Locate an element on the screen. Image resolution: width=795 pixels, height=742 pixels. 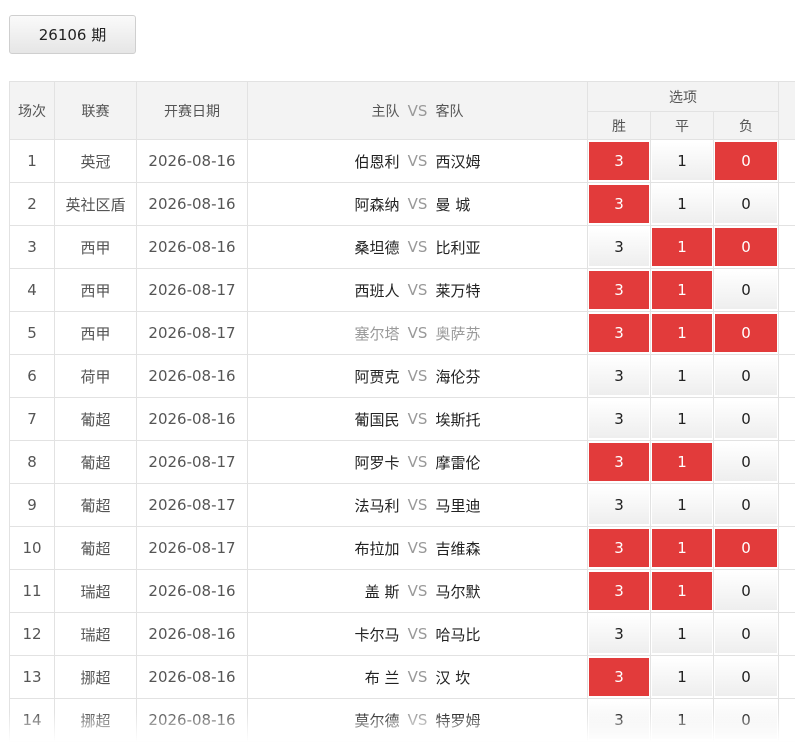
row-match: 布 兰 VS 汉 坎 is located at coordinates (417, 677).